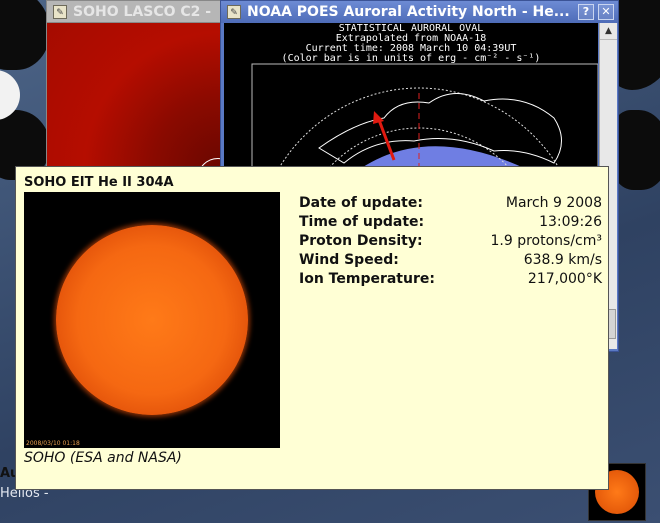  What do you see at coordinates (546, 240) in the screenshot?
I see `row-value: 1.9 protons/cm³` at bounding box center [546, 240].